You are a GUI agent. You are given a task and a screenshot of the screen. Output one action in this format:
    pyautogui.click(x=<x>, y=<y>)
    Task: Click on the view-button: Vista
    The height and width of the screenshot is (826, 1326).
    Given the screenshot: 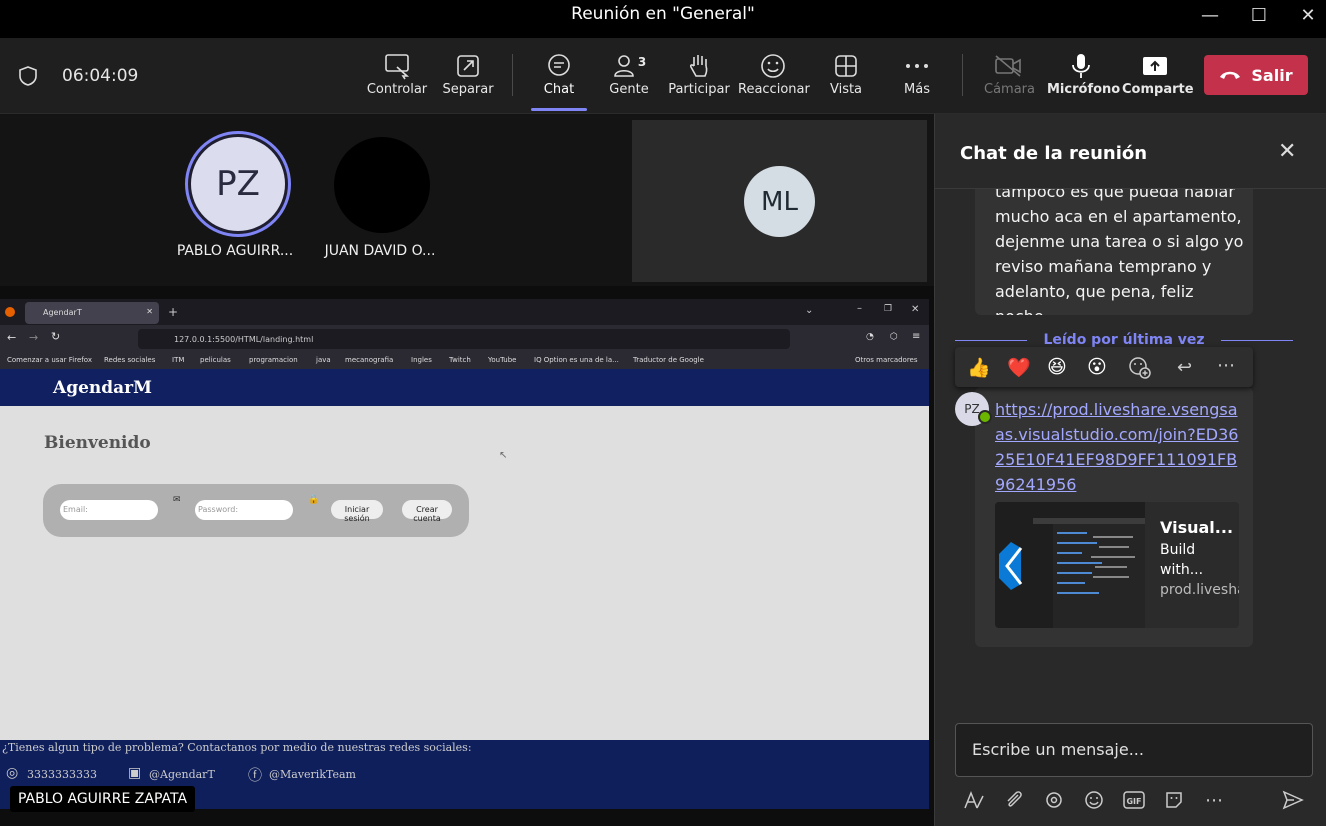 What is the action you would take?
    pyautogui.click(x=846, y=78)
    